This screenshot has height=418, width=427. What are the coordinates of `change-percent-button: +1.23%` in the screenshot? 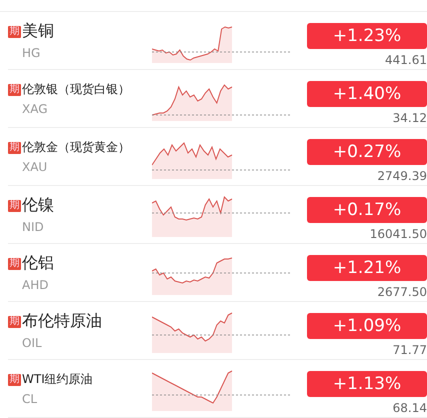 It's located at (367, 35).